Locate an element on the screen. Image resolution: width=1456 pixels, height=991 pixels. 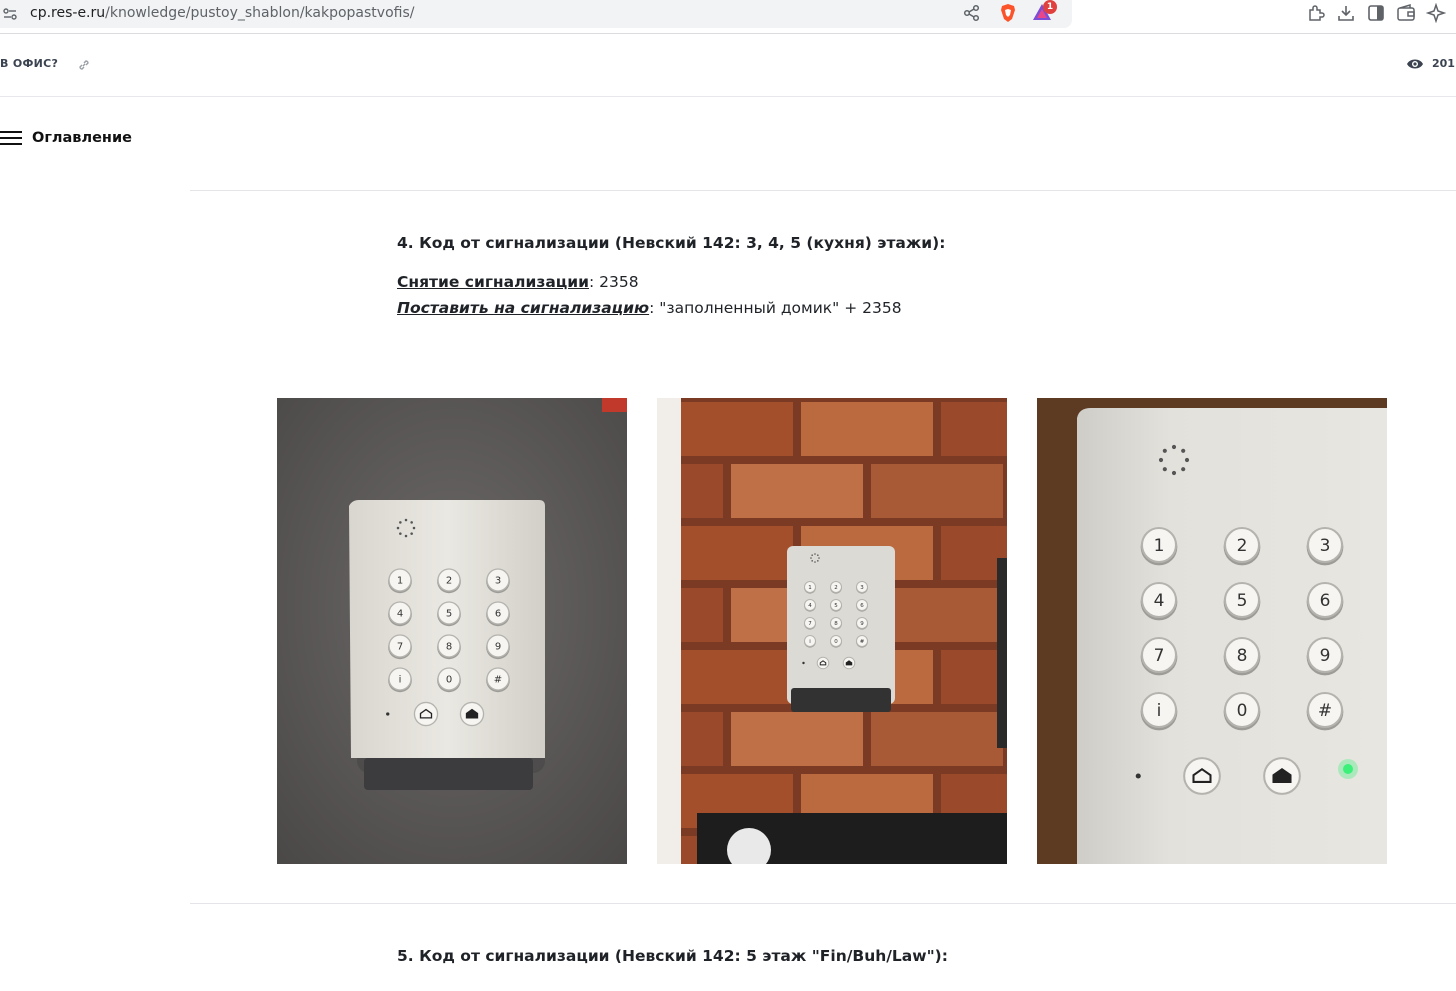
site-info-icon is located at coordinates (10, 14).